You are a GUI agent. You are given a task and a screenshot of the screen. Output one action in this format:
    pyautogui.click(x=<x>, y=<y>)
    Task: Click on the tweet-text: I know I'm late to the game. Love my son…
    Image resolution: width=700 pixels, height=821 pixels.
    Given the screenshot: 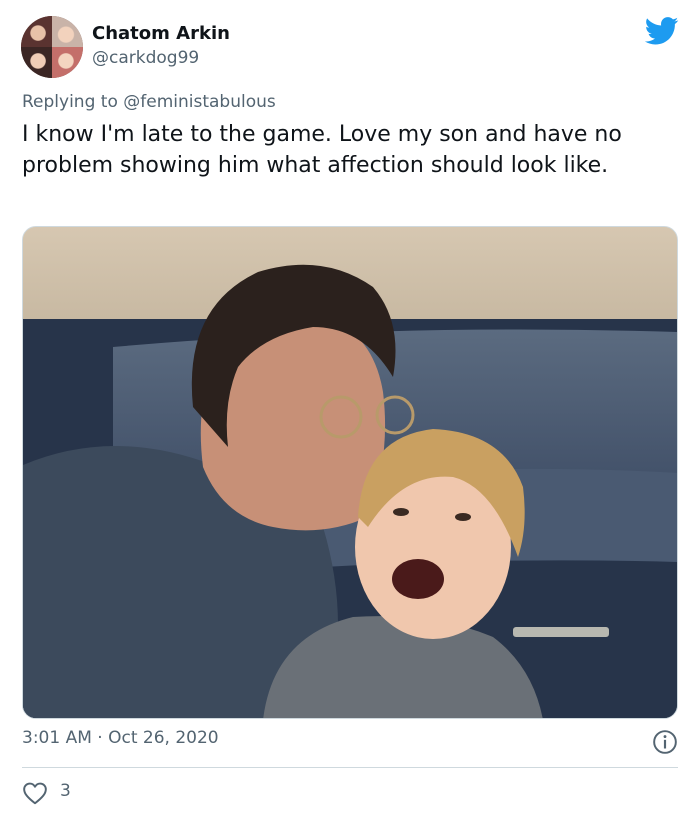 What is the action you would take?
    pyautogui.click(x=322, y=150)
    